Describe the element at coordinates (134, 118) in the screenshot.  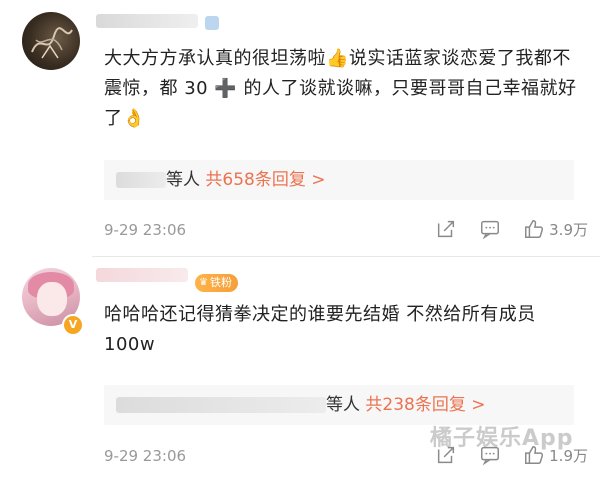
I see `ok-hand-icon: 👌` at that location.